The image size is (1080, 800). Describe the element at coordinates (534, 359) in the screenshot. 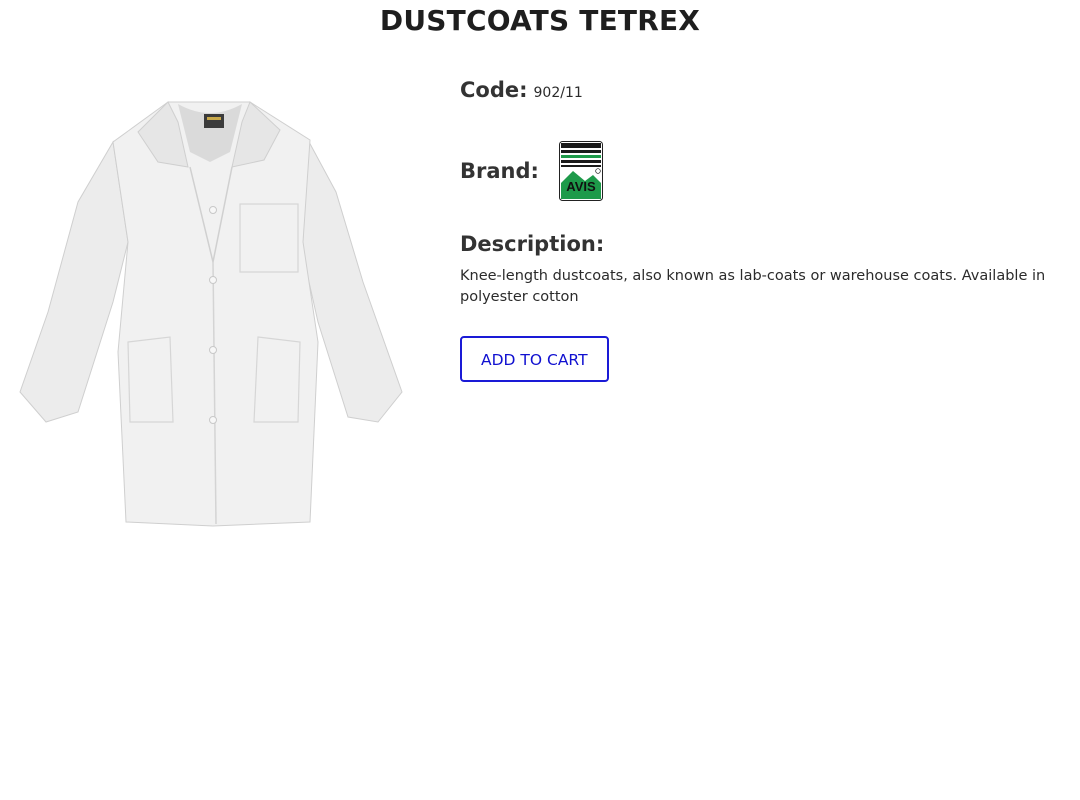

I see `add-to-cart-button: ADD TO CART` at that location.